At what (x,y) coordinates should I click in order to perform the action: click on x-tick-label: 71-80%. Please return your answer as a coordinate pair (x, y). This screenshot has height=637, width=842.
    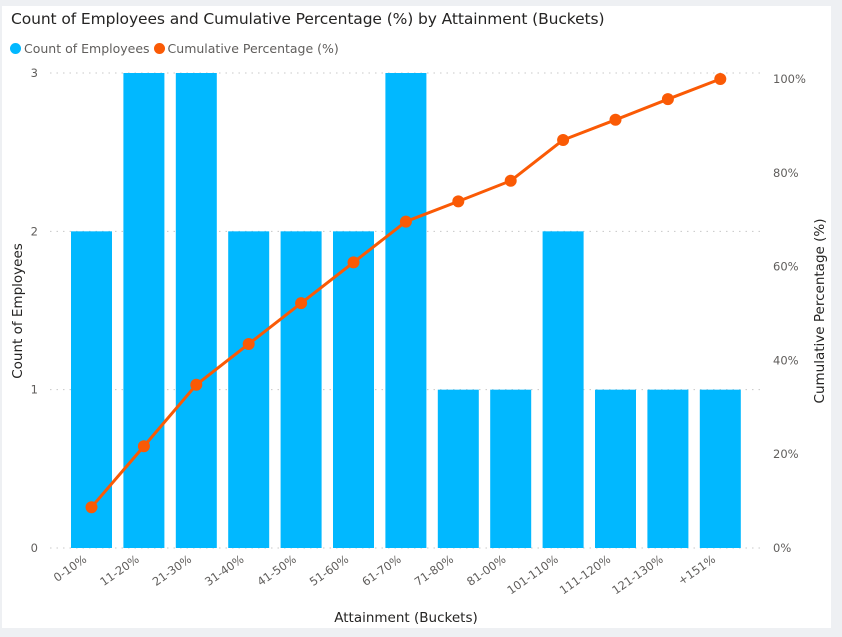
    Looking at the image, I should click on (434, 570).